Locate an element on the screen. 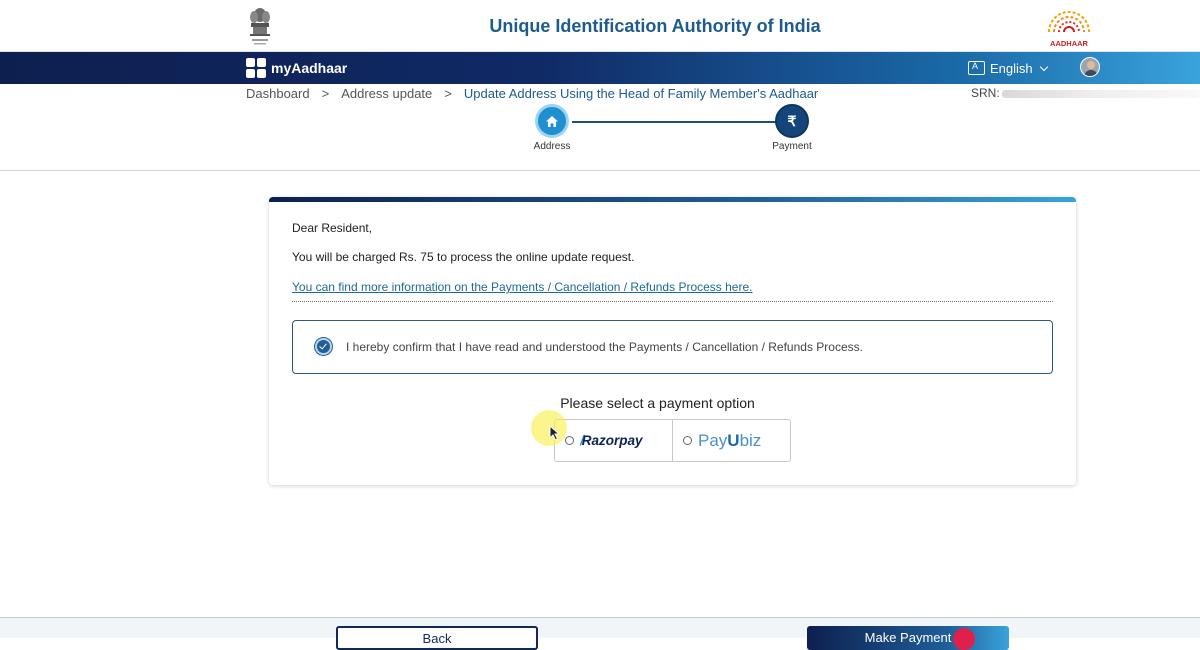  breadcrumb-dashboard: Dashboard is located at coordinates (278, 93).